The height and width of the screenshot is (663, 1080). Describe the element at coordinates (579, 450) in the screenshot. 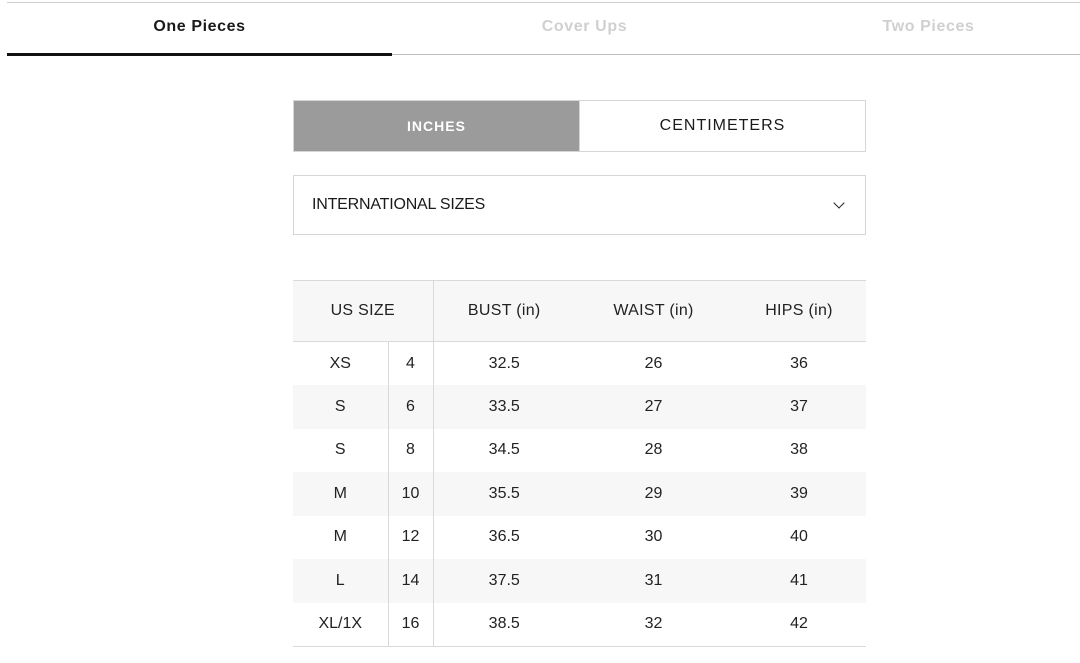

I see `table-row: S 8 34.5 28 38` at that location.